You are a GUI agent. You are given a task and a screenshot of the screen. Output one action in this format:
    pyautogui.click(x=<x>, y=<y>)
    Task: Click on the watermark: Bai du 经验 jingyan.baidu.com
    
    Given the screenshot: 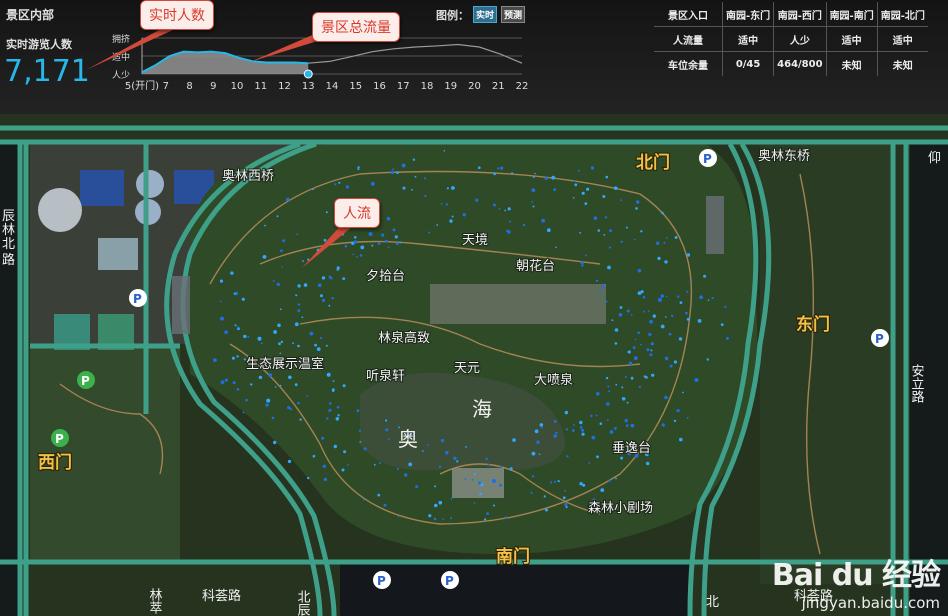 What is the action you would take?
    pyautogui.click(x=856, y=581)
    